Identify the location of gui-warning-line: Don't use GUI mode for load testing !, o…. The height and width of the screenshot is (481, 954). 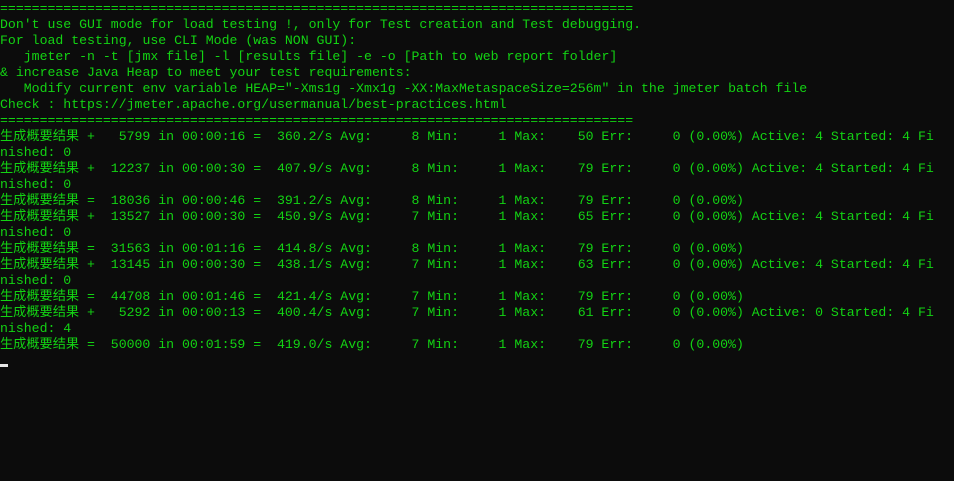
(321, 24).